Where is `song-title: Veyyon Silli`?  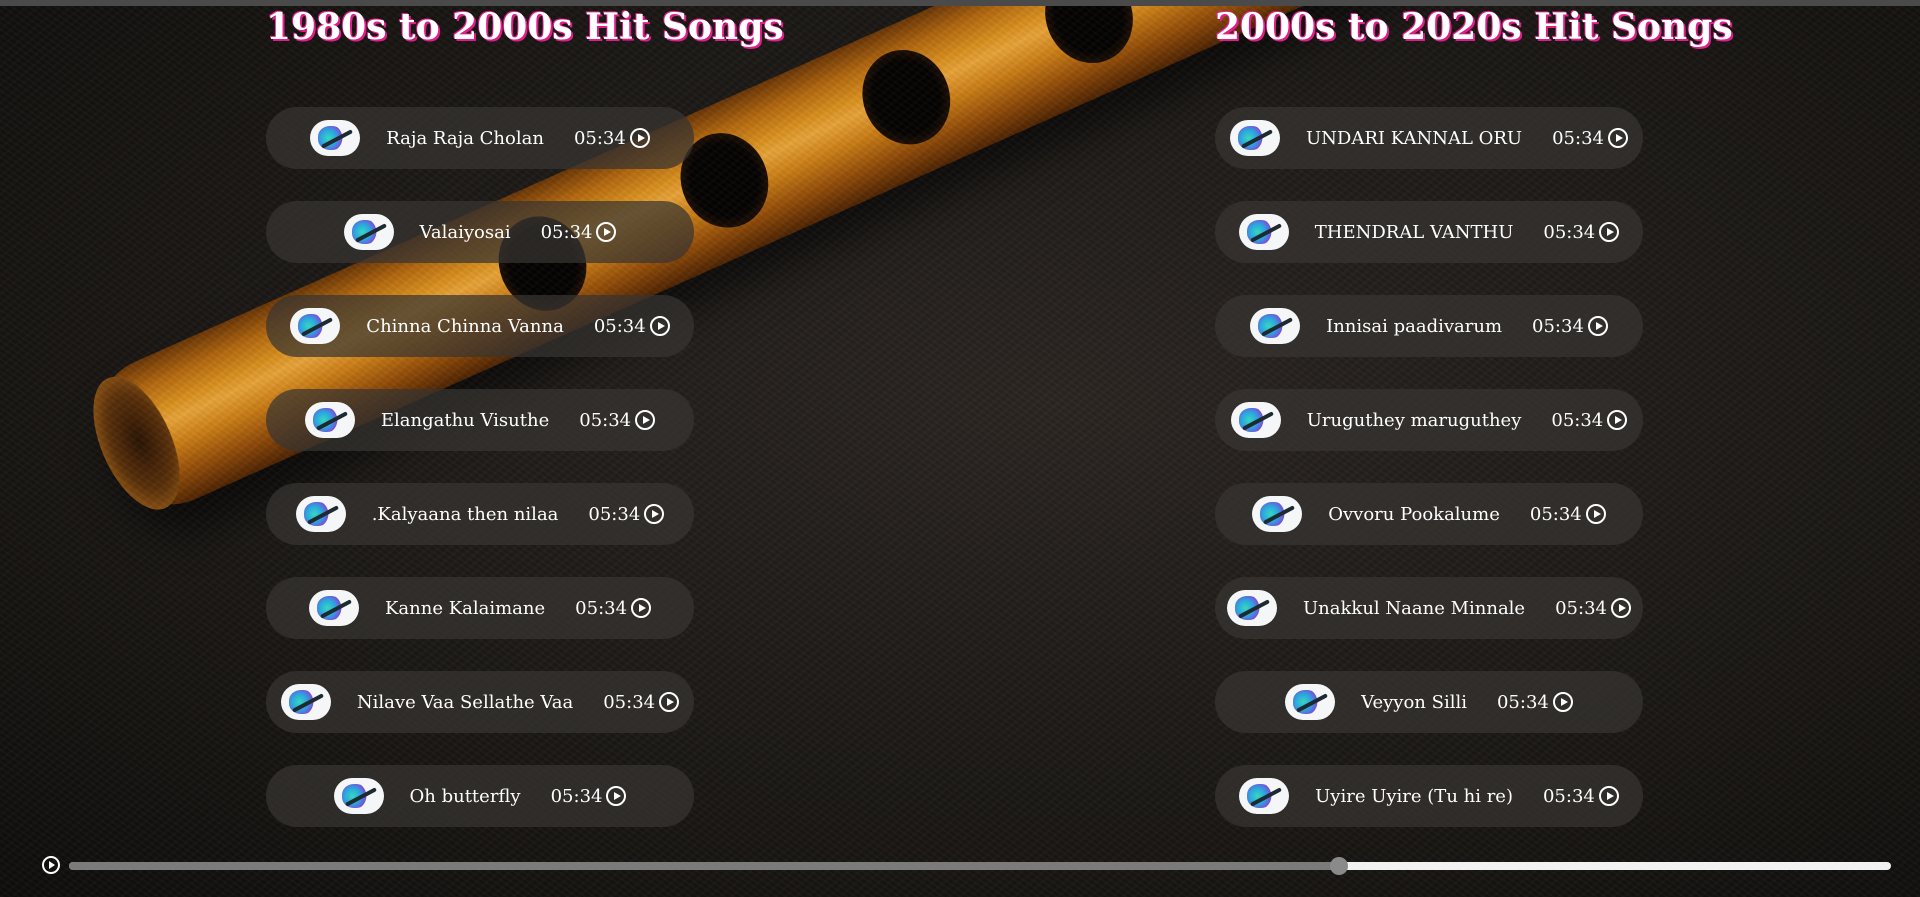 song-title: Veyyon Silli is located at coordinates (1414, 702).